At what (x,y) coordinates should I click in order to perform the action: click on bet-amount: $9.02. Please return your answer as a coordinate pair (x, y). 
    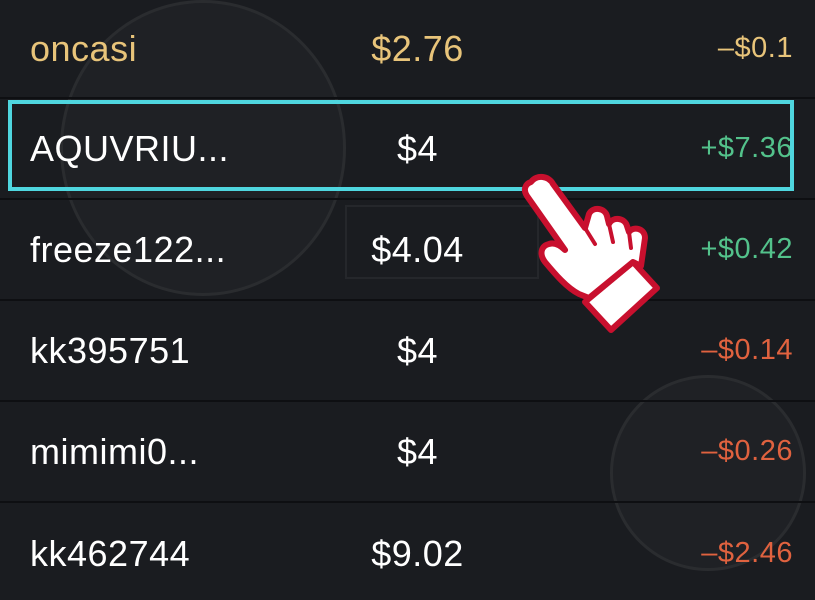
    Looking at the image, I should click on (417, 553).